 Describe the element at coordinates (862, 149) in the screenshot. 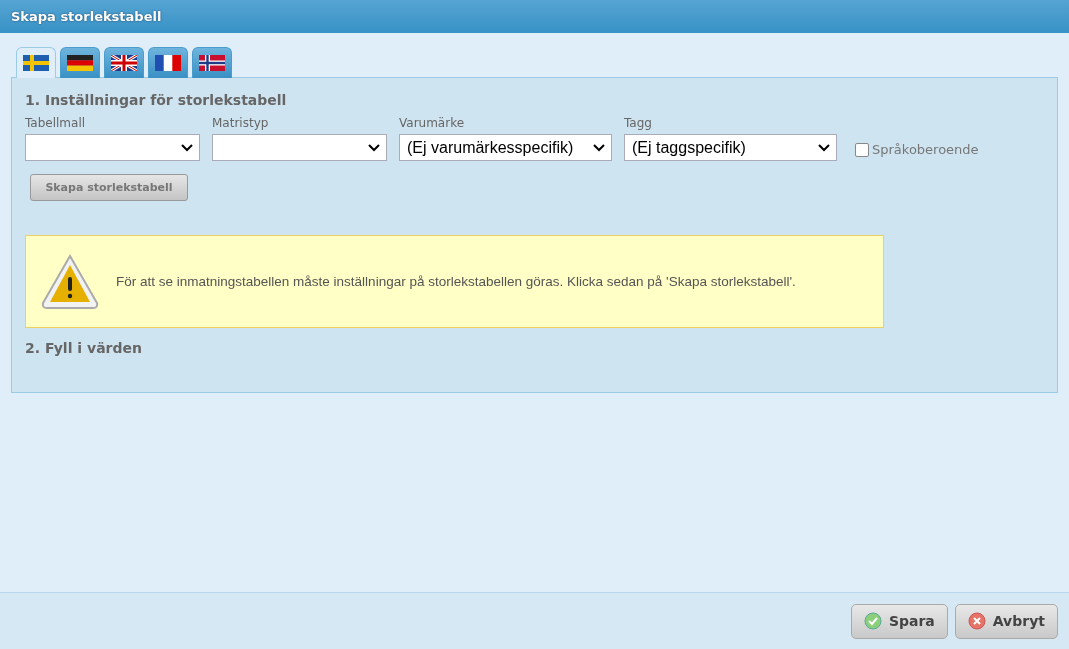

I see `checkbox` at that location.